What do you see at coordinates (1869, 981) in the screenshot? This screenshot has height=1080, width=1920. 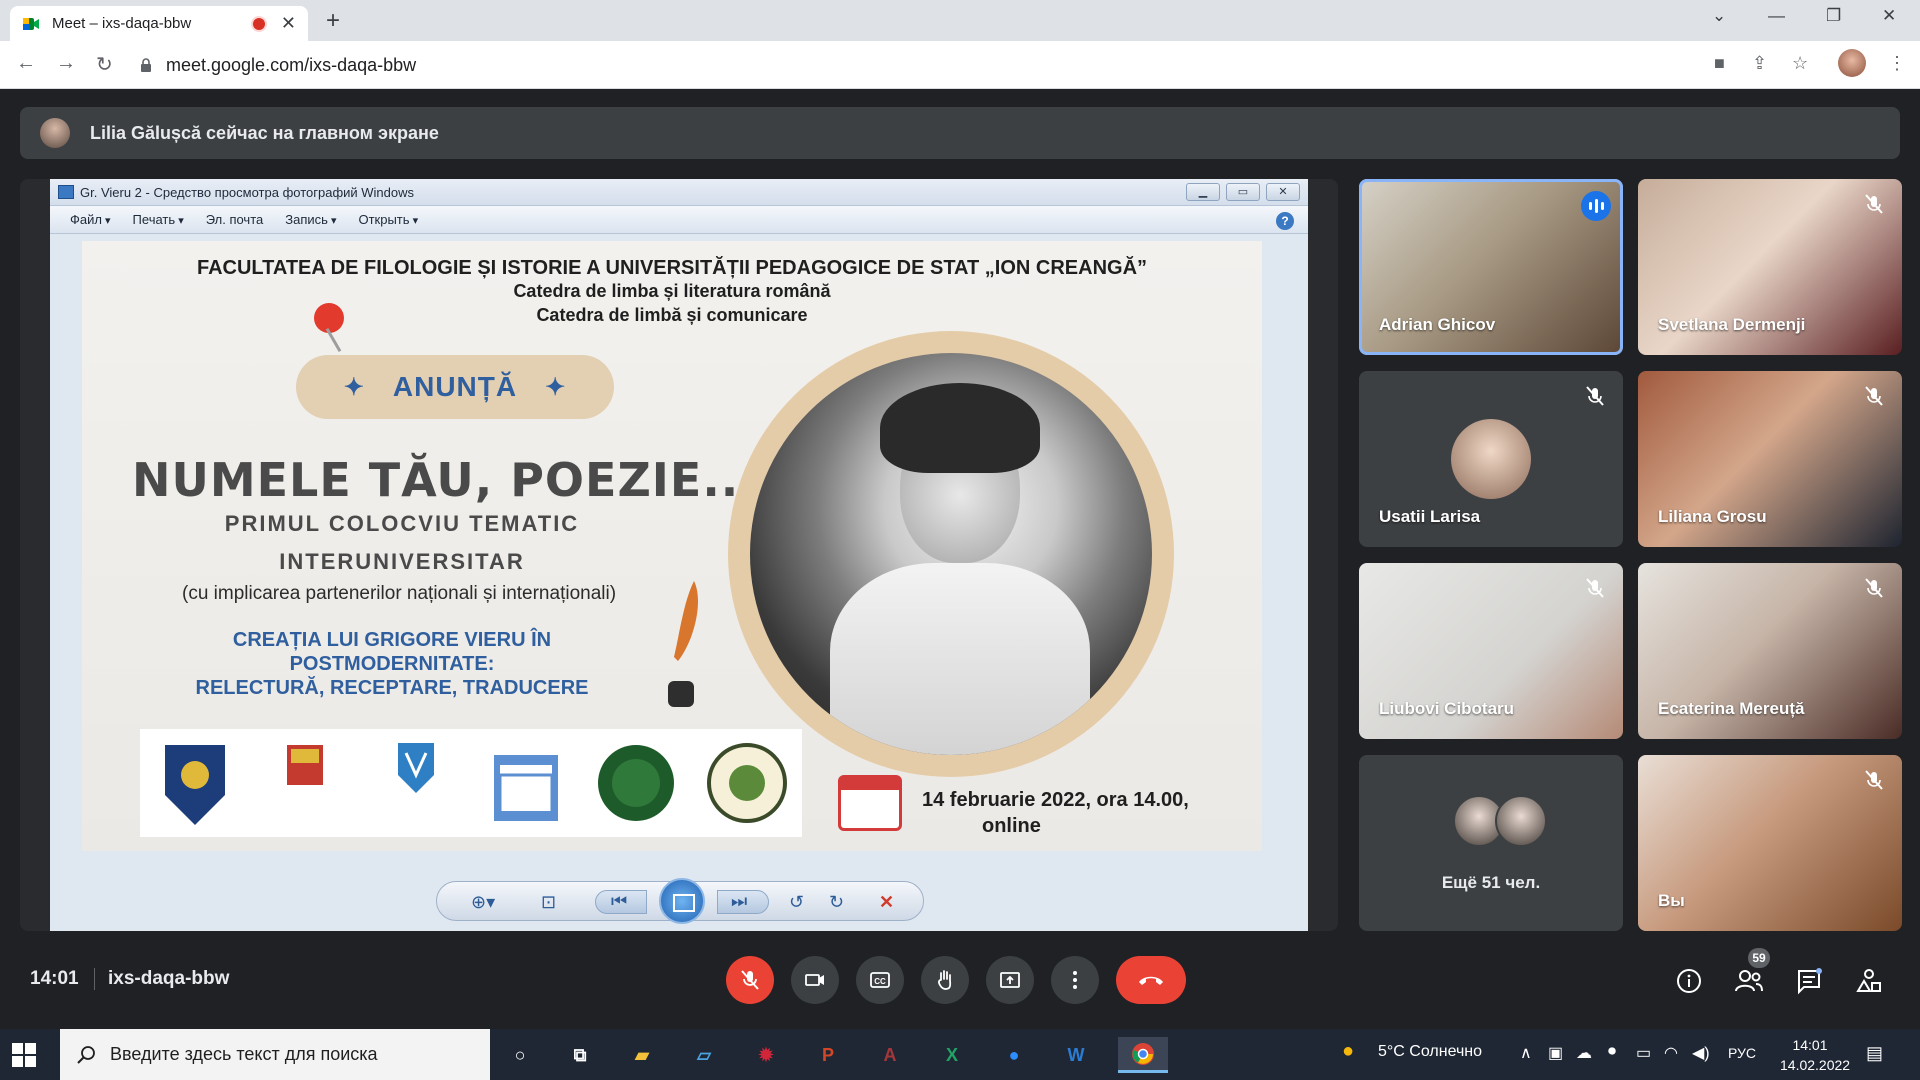 I see `activities-button` at bounding box center [1869, 981].